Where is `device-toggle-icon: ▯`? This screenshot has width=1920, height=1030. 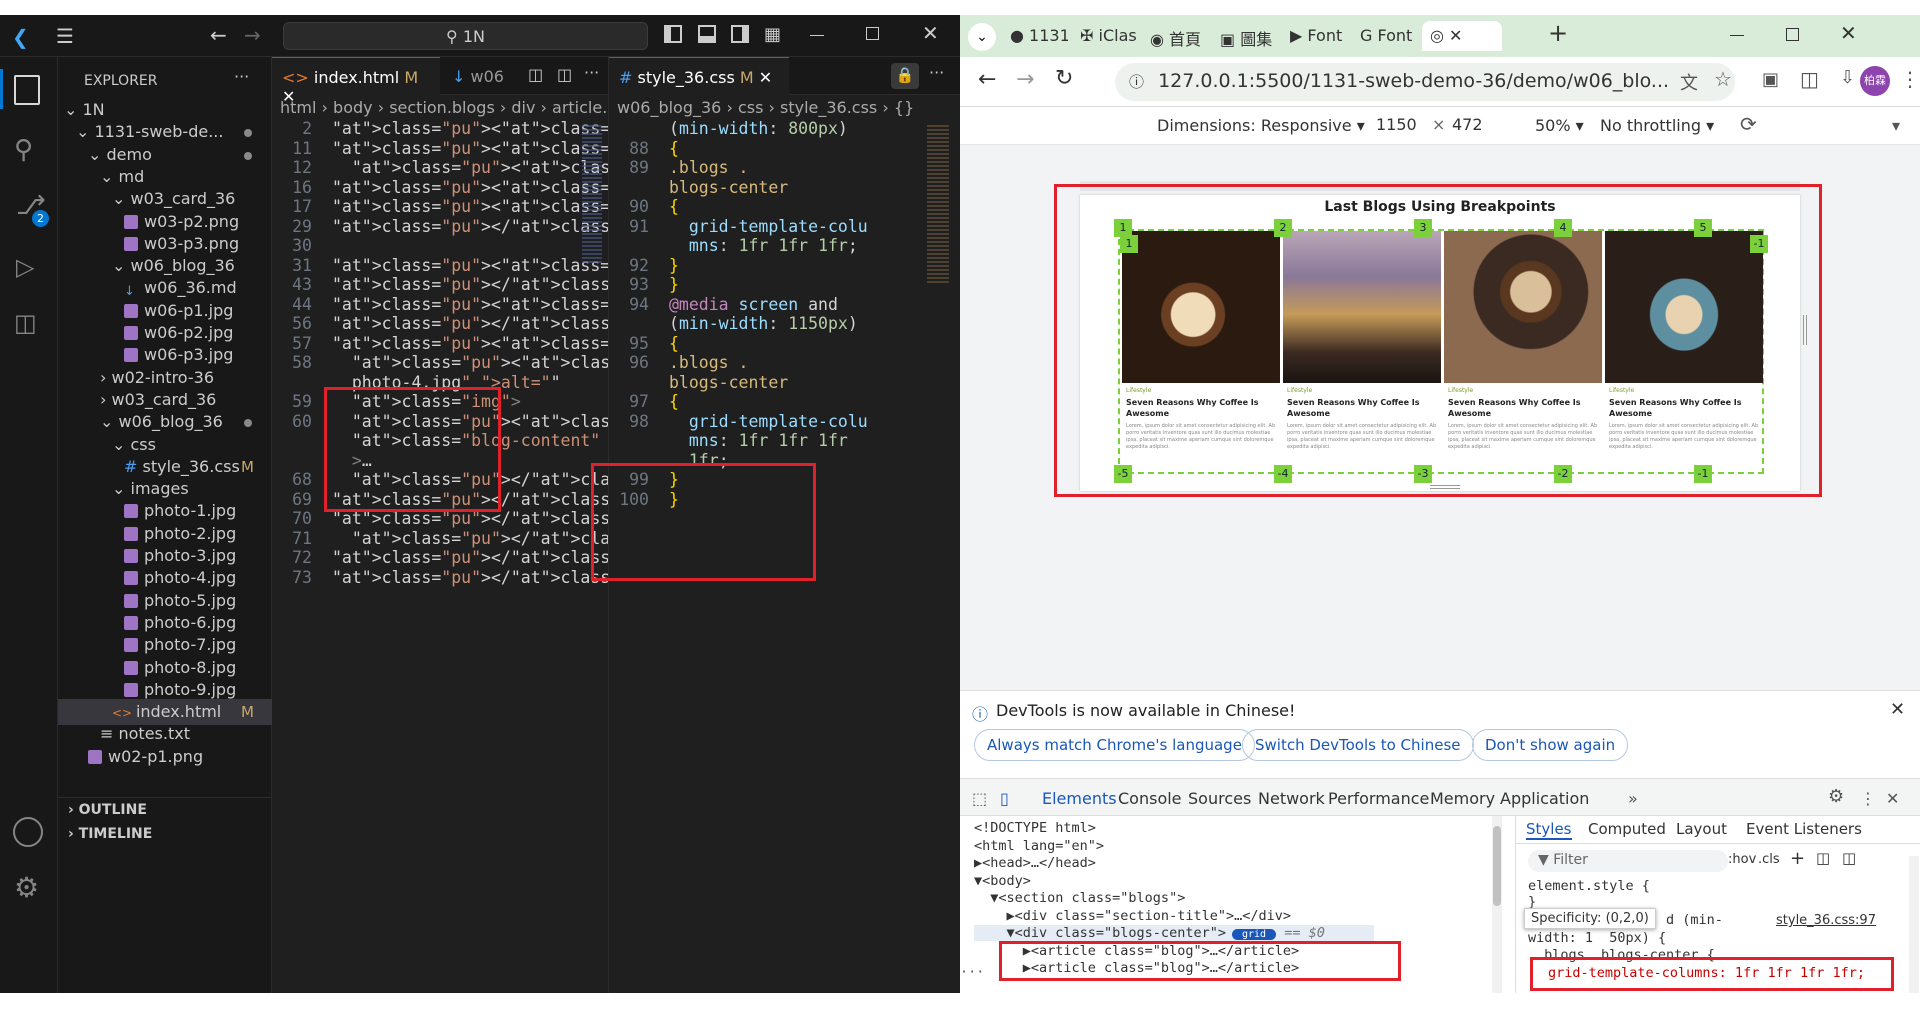
device-toggle-icon: ▯ is located at coordinates (1004, 798).